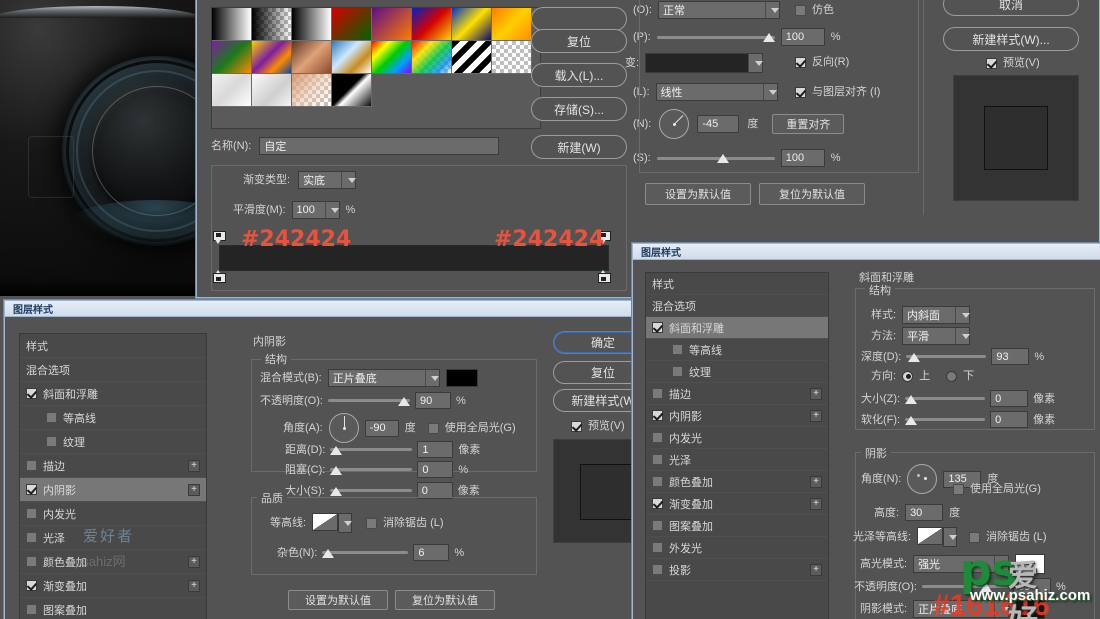 This screenshot has width=1100, height=619. What do you see at coordinates (1030, 564) in the screenshot?
I see `bevel-highlight-color-swatch` at bounding box center [1030, 564].